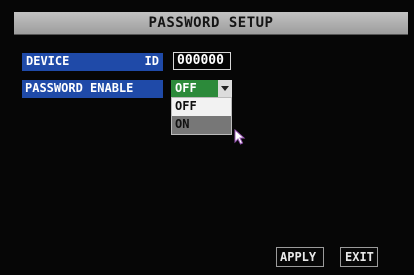  I want to click on password-enable-select: OFF, so click(201, 88).